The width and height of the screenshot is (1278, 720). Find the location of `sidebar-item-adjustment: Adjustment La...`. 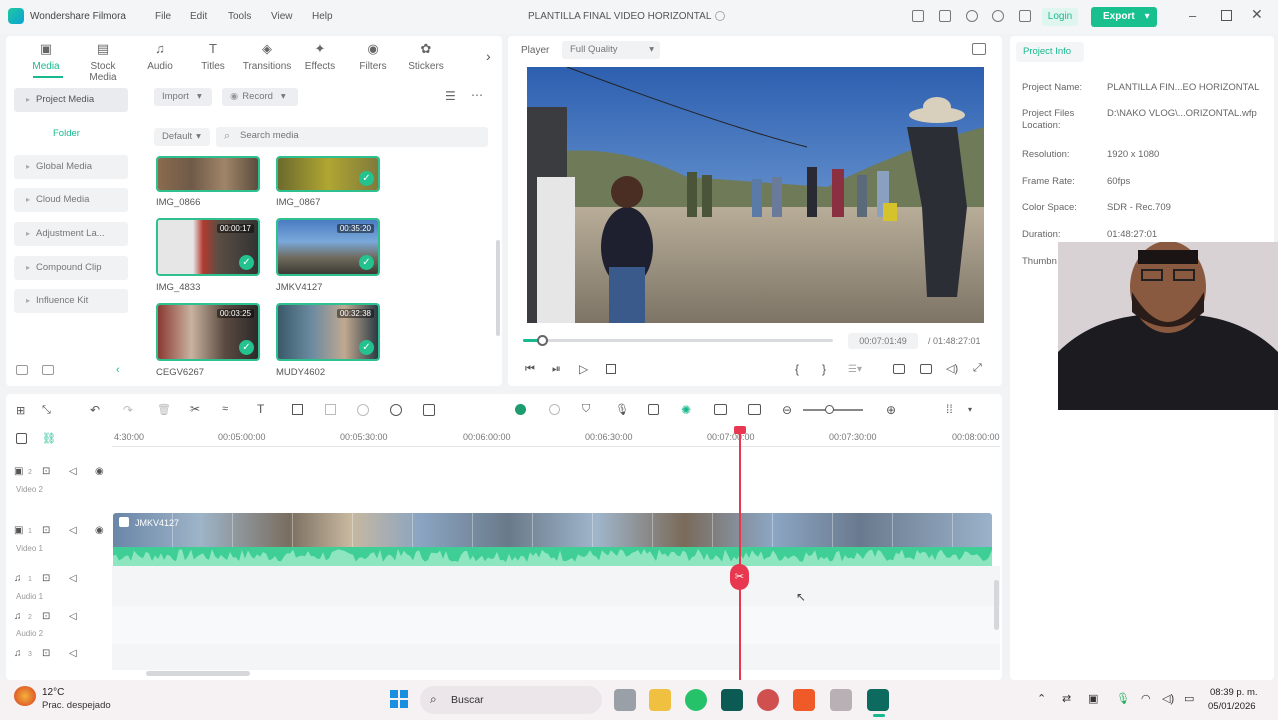

sidebar-item-adjustment: Adjustment La... is located at coordinates (71, 234).